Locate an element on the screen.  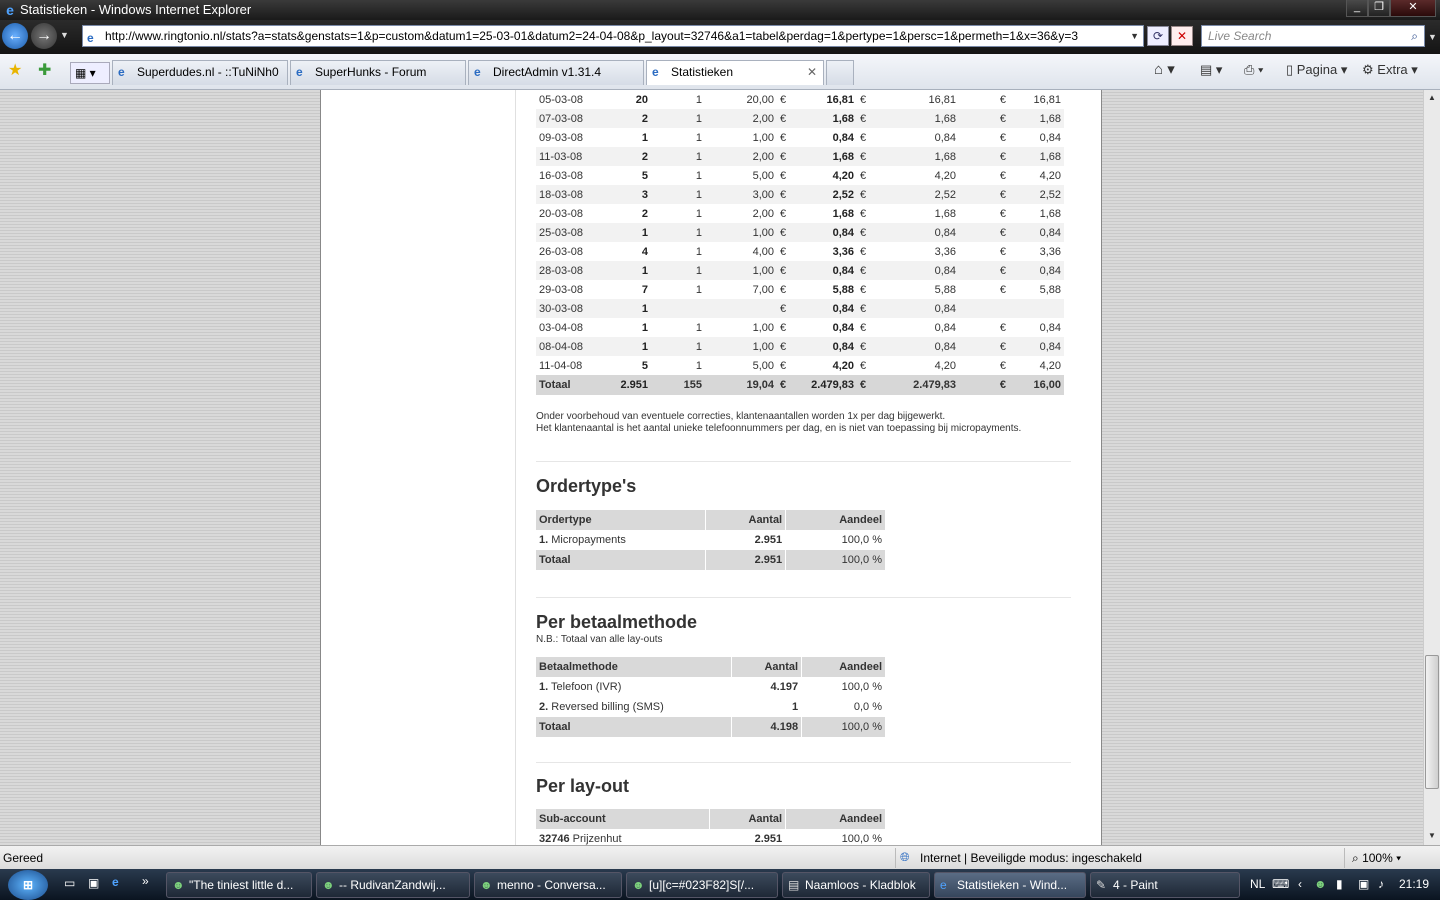
table-header-row: Betaalmethode Aantal Aandeel is located at coordinates (711, 667).